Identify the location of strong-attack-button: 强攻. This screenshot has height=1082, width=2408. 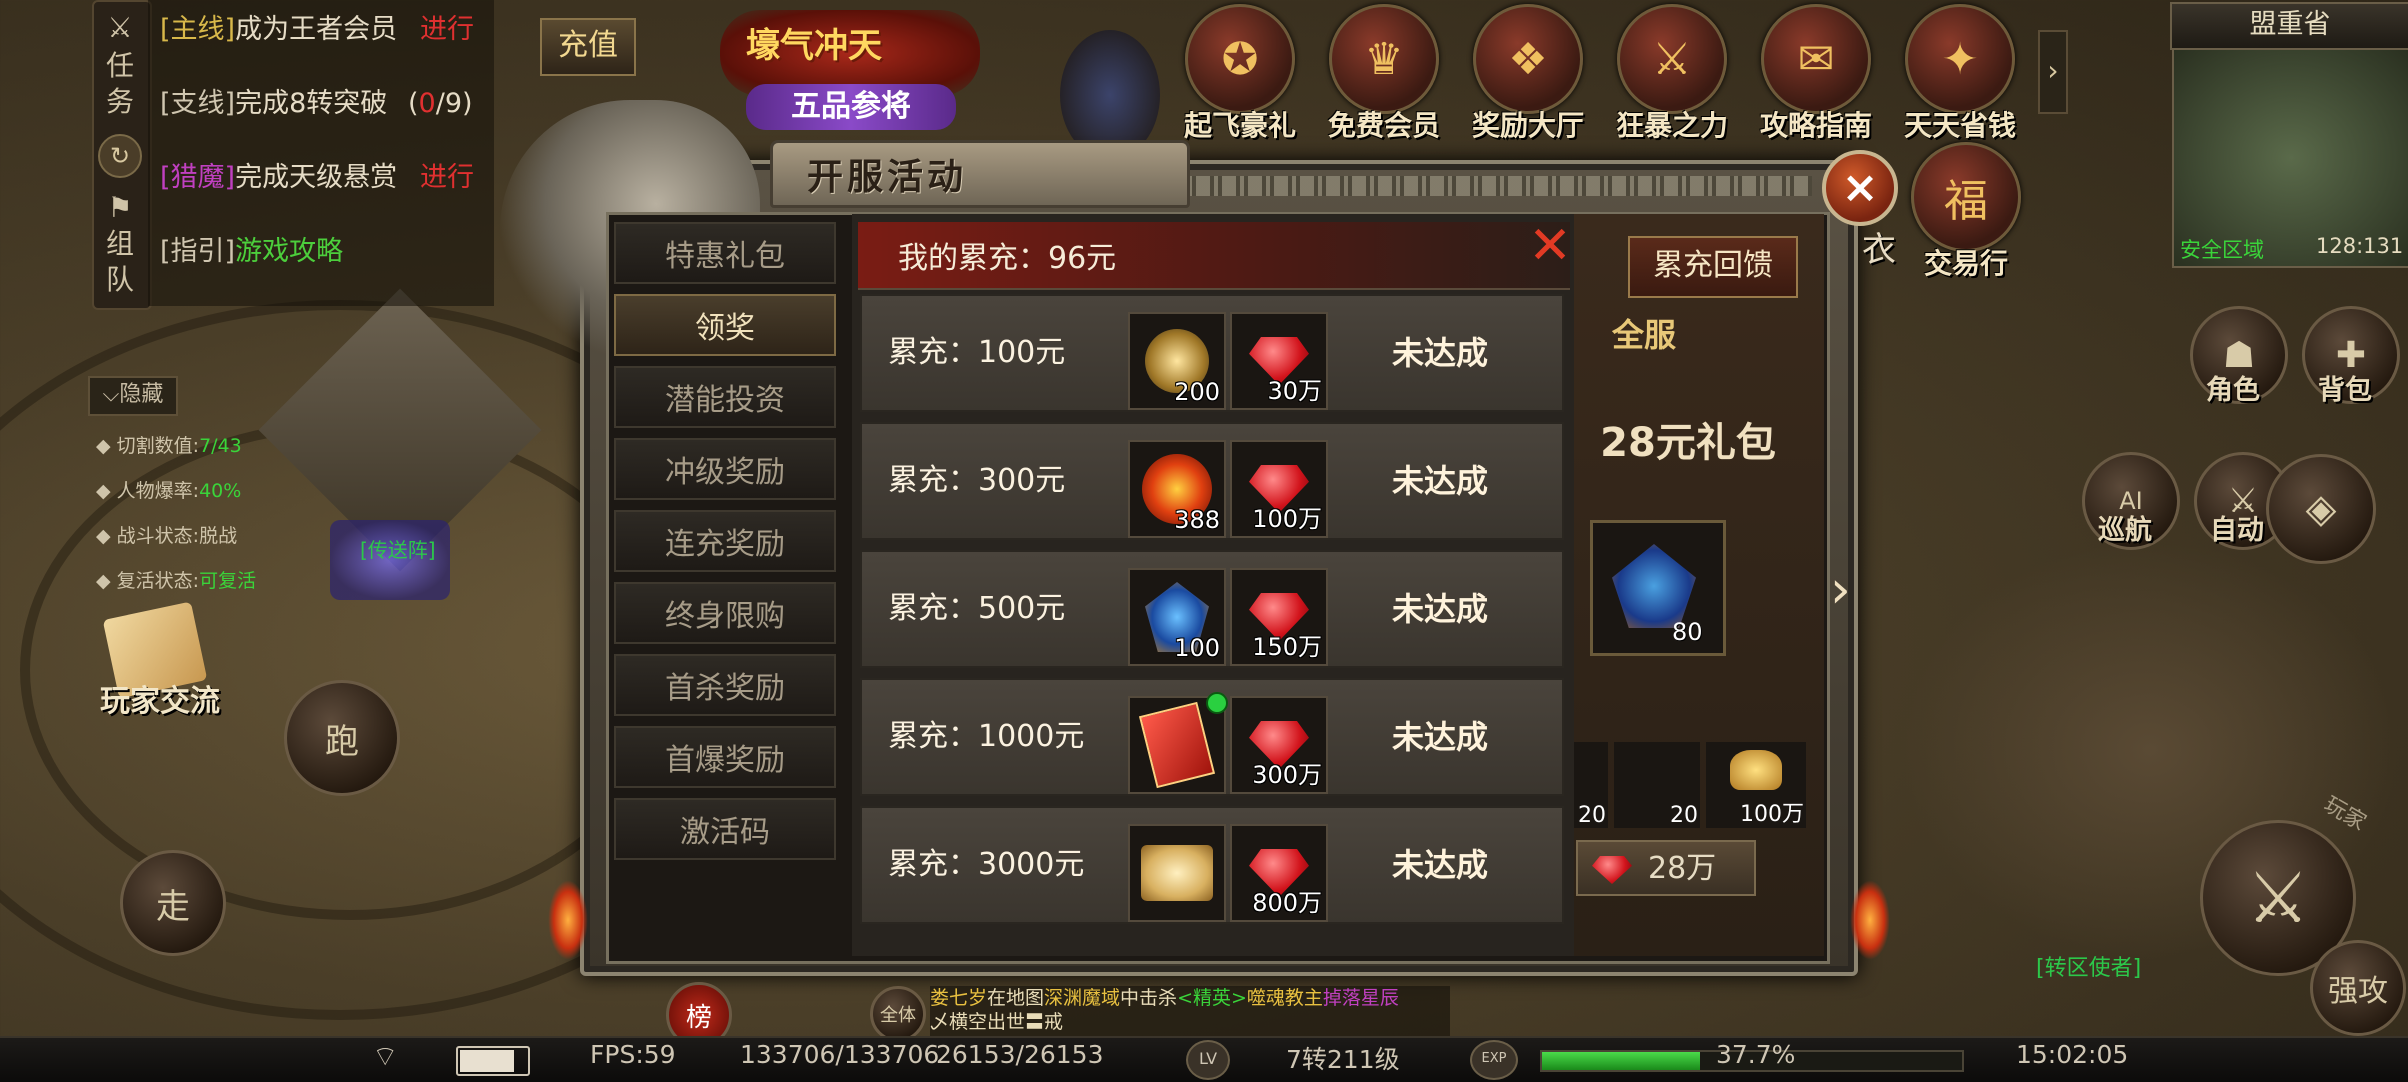
(2358, 988).